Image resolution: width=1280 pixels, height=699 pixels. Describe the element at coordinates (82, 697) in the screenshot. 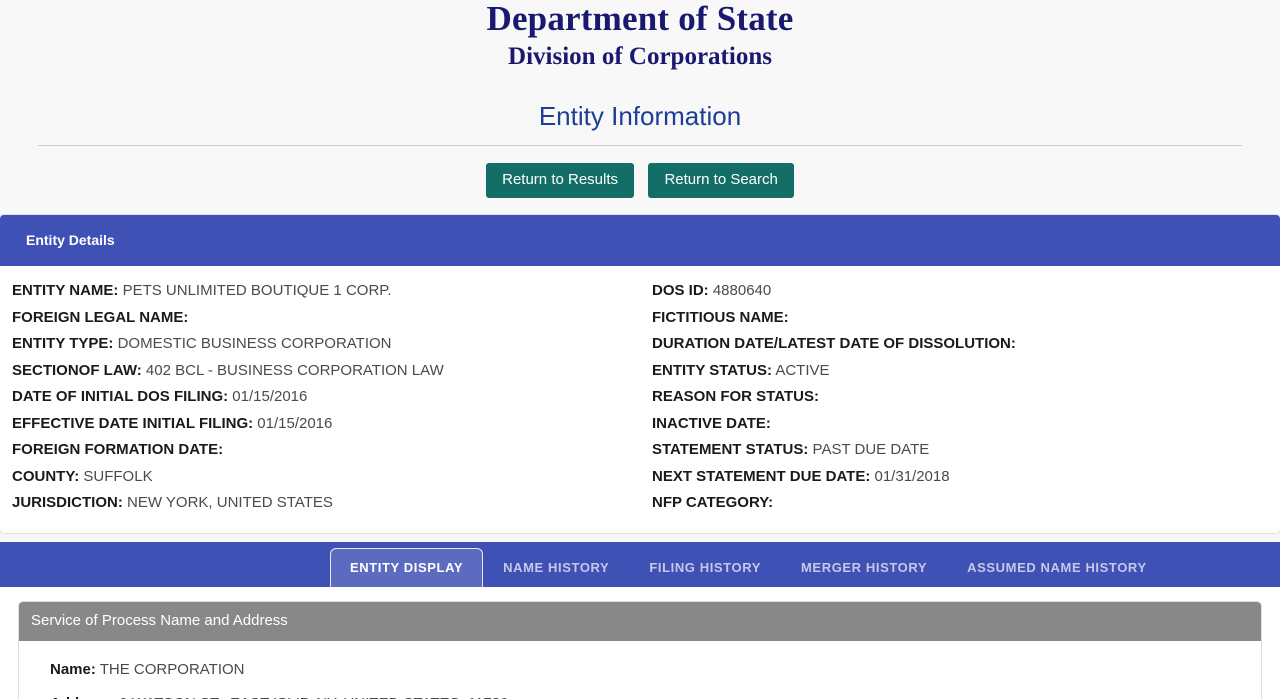

I see `service-of-process-address-label: Address:` at that location.